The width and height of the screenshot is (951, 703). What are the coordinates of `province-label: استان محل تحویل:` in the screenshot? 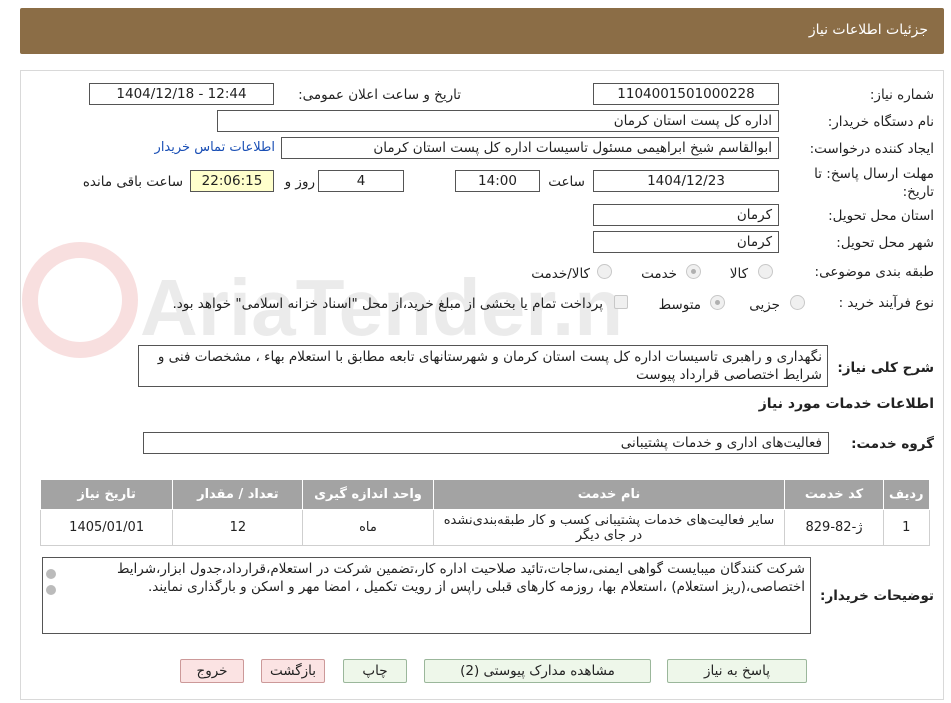 It's located at (881, 216).